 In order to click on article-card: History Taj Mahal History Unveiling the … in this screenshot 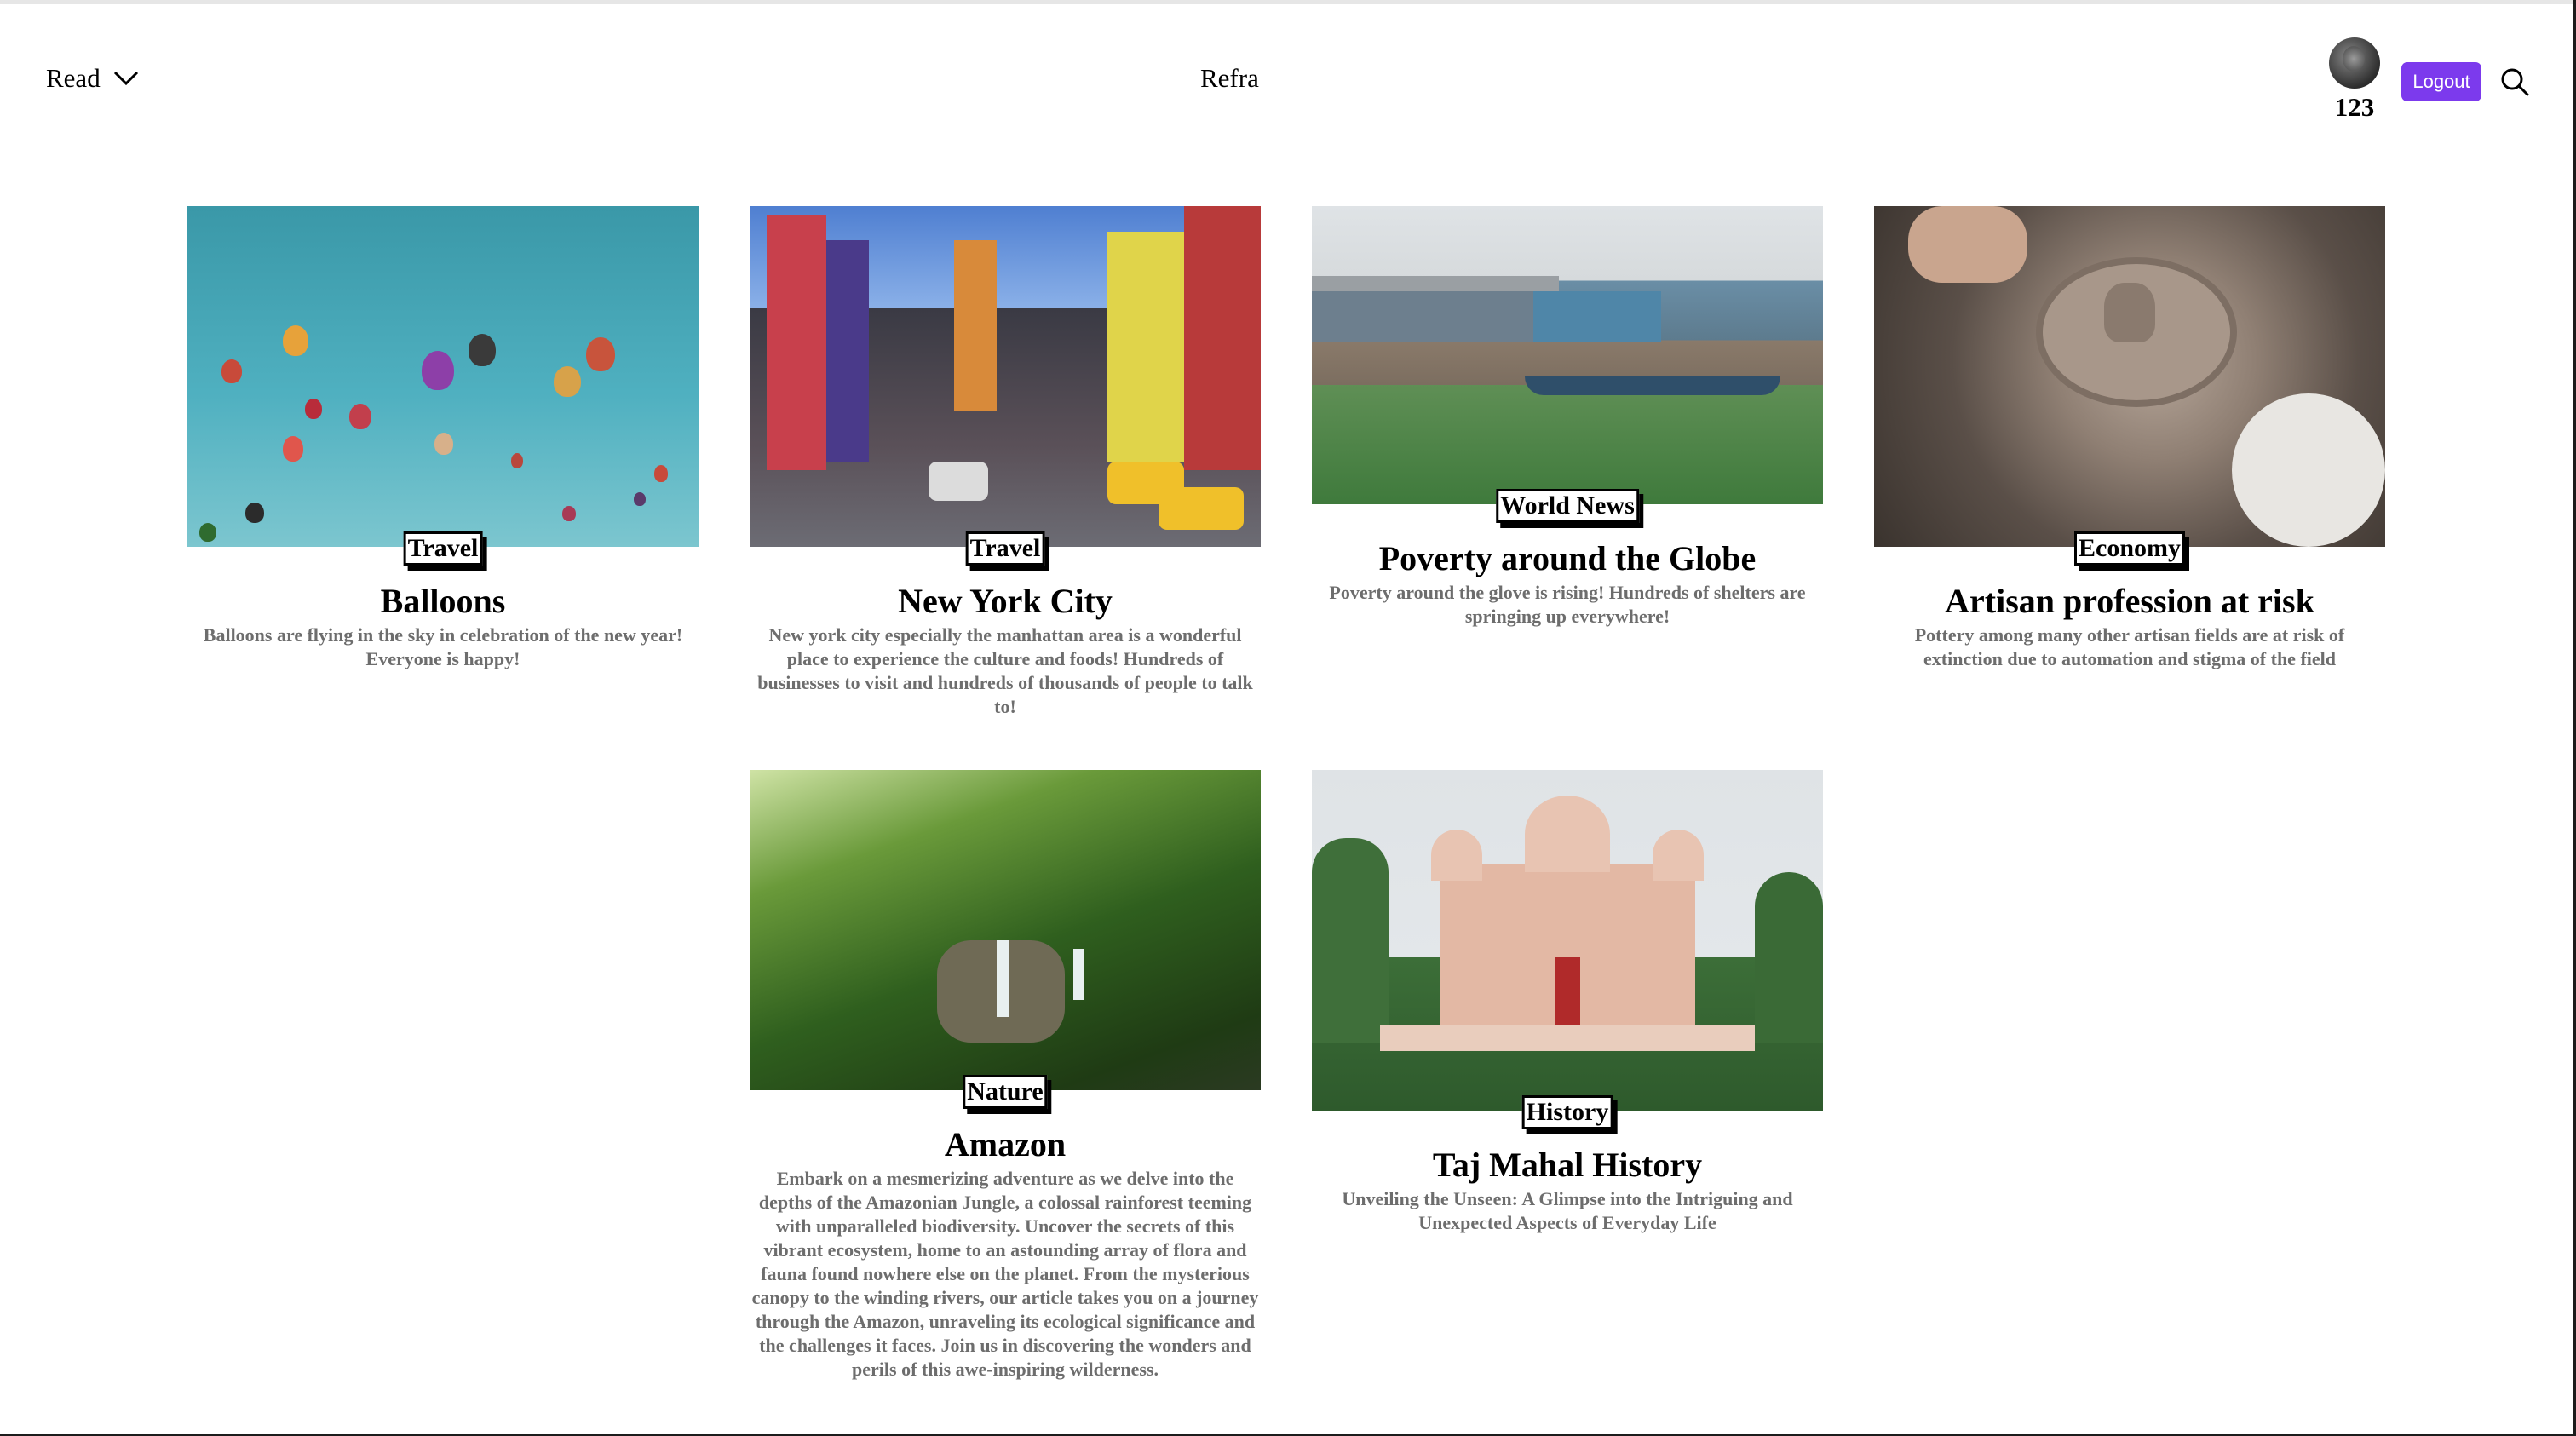, I will do `click(1567, 1003)`.